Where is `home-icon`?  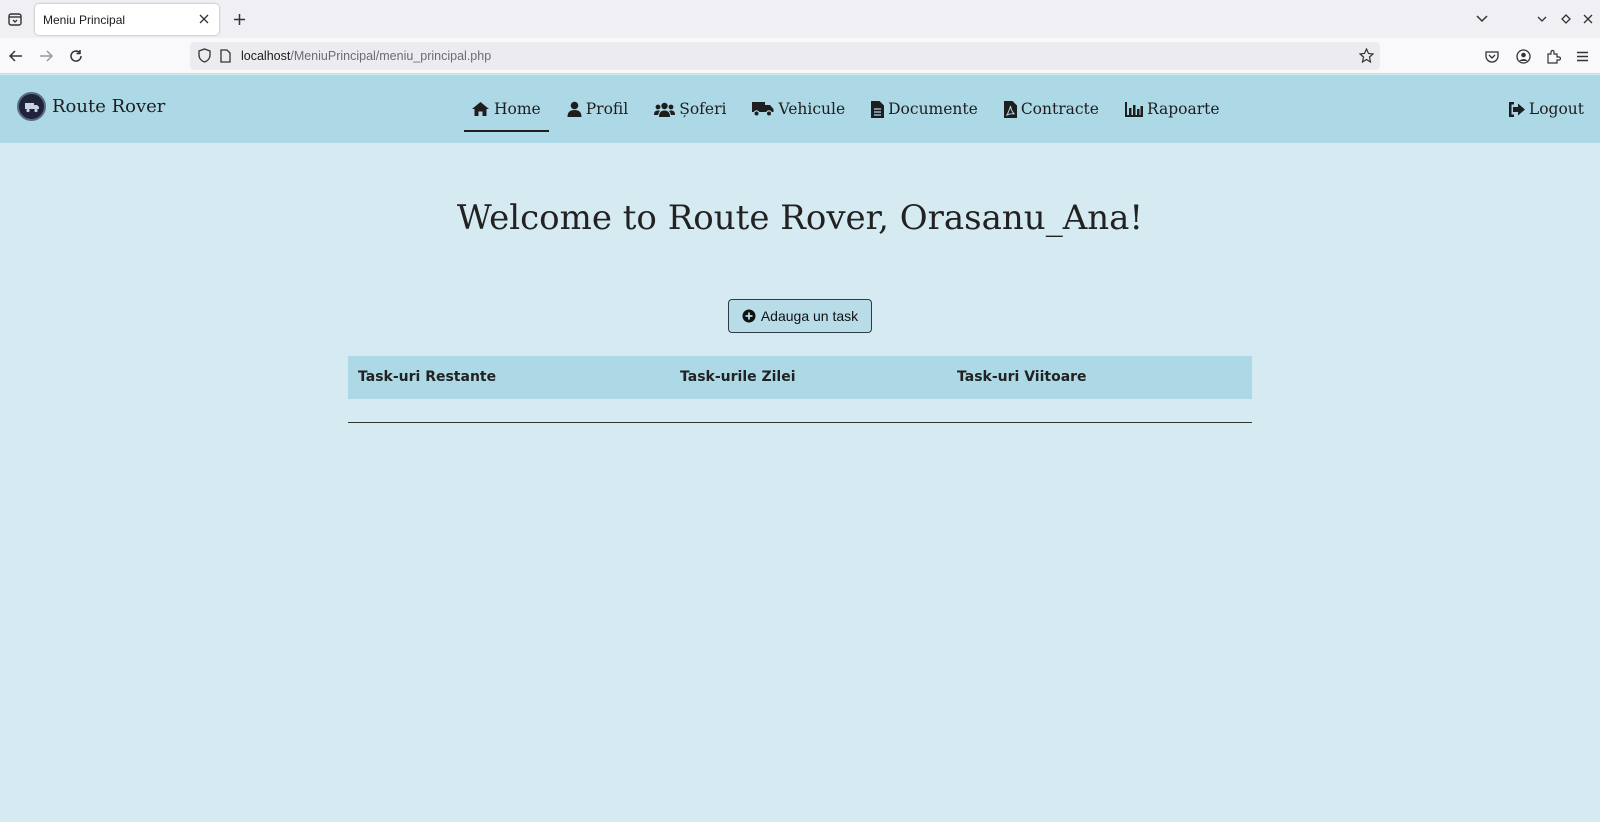
home-icon is located at coordinates (480, 109).